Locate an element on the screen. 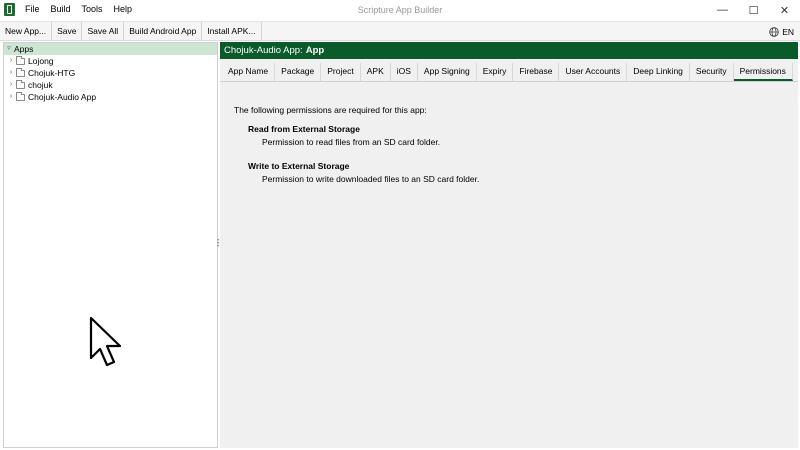 The image size is (800, 450). tab-ios: iOS is located at coordinates (404, 72).